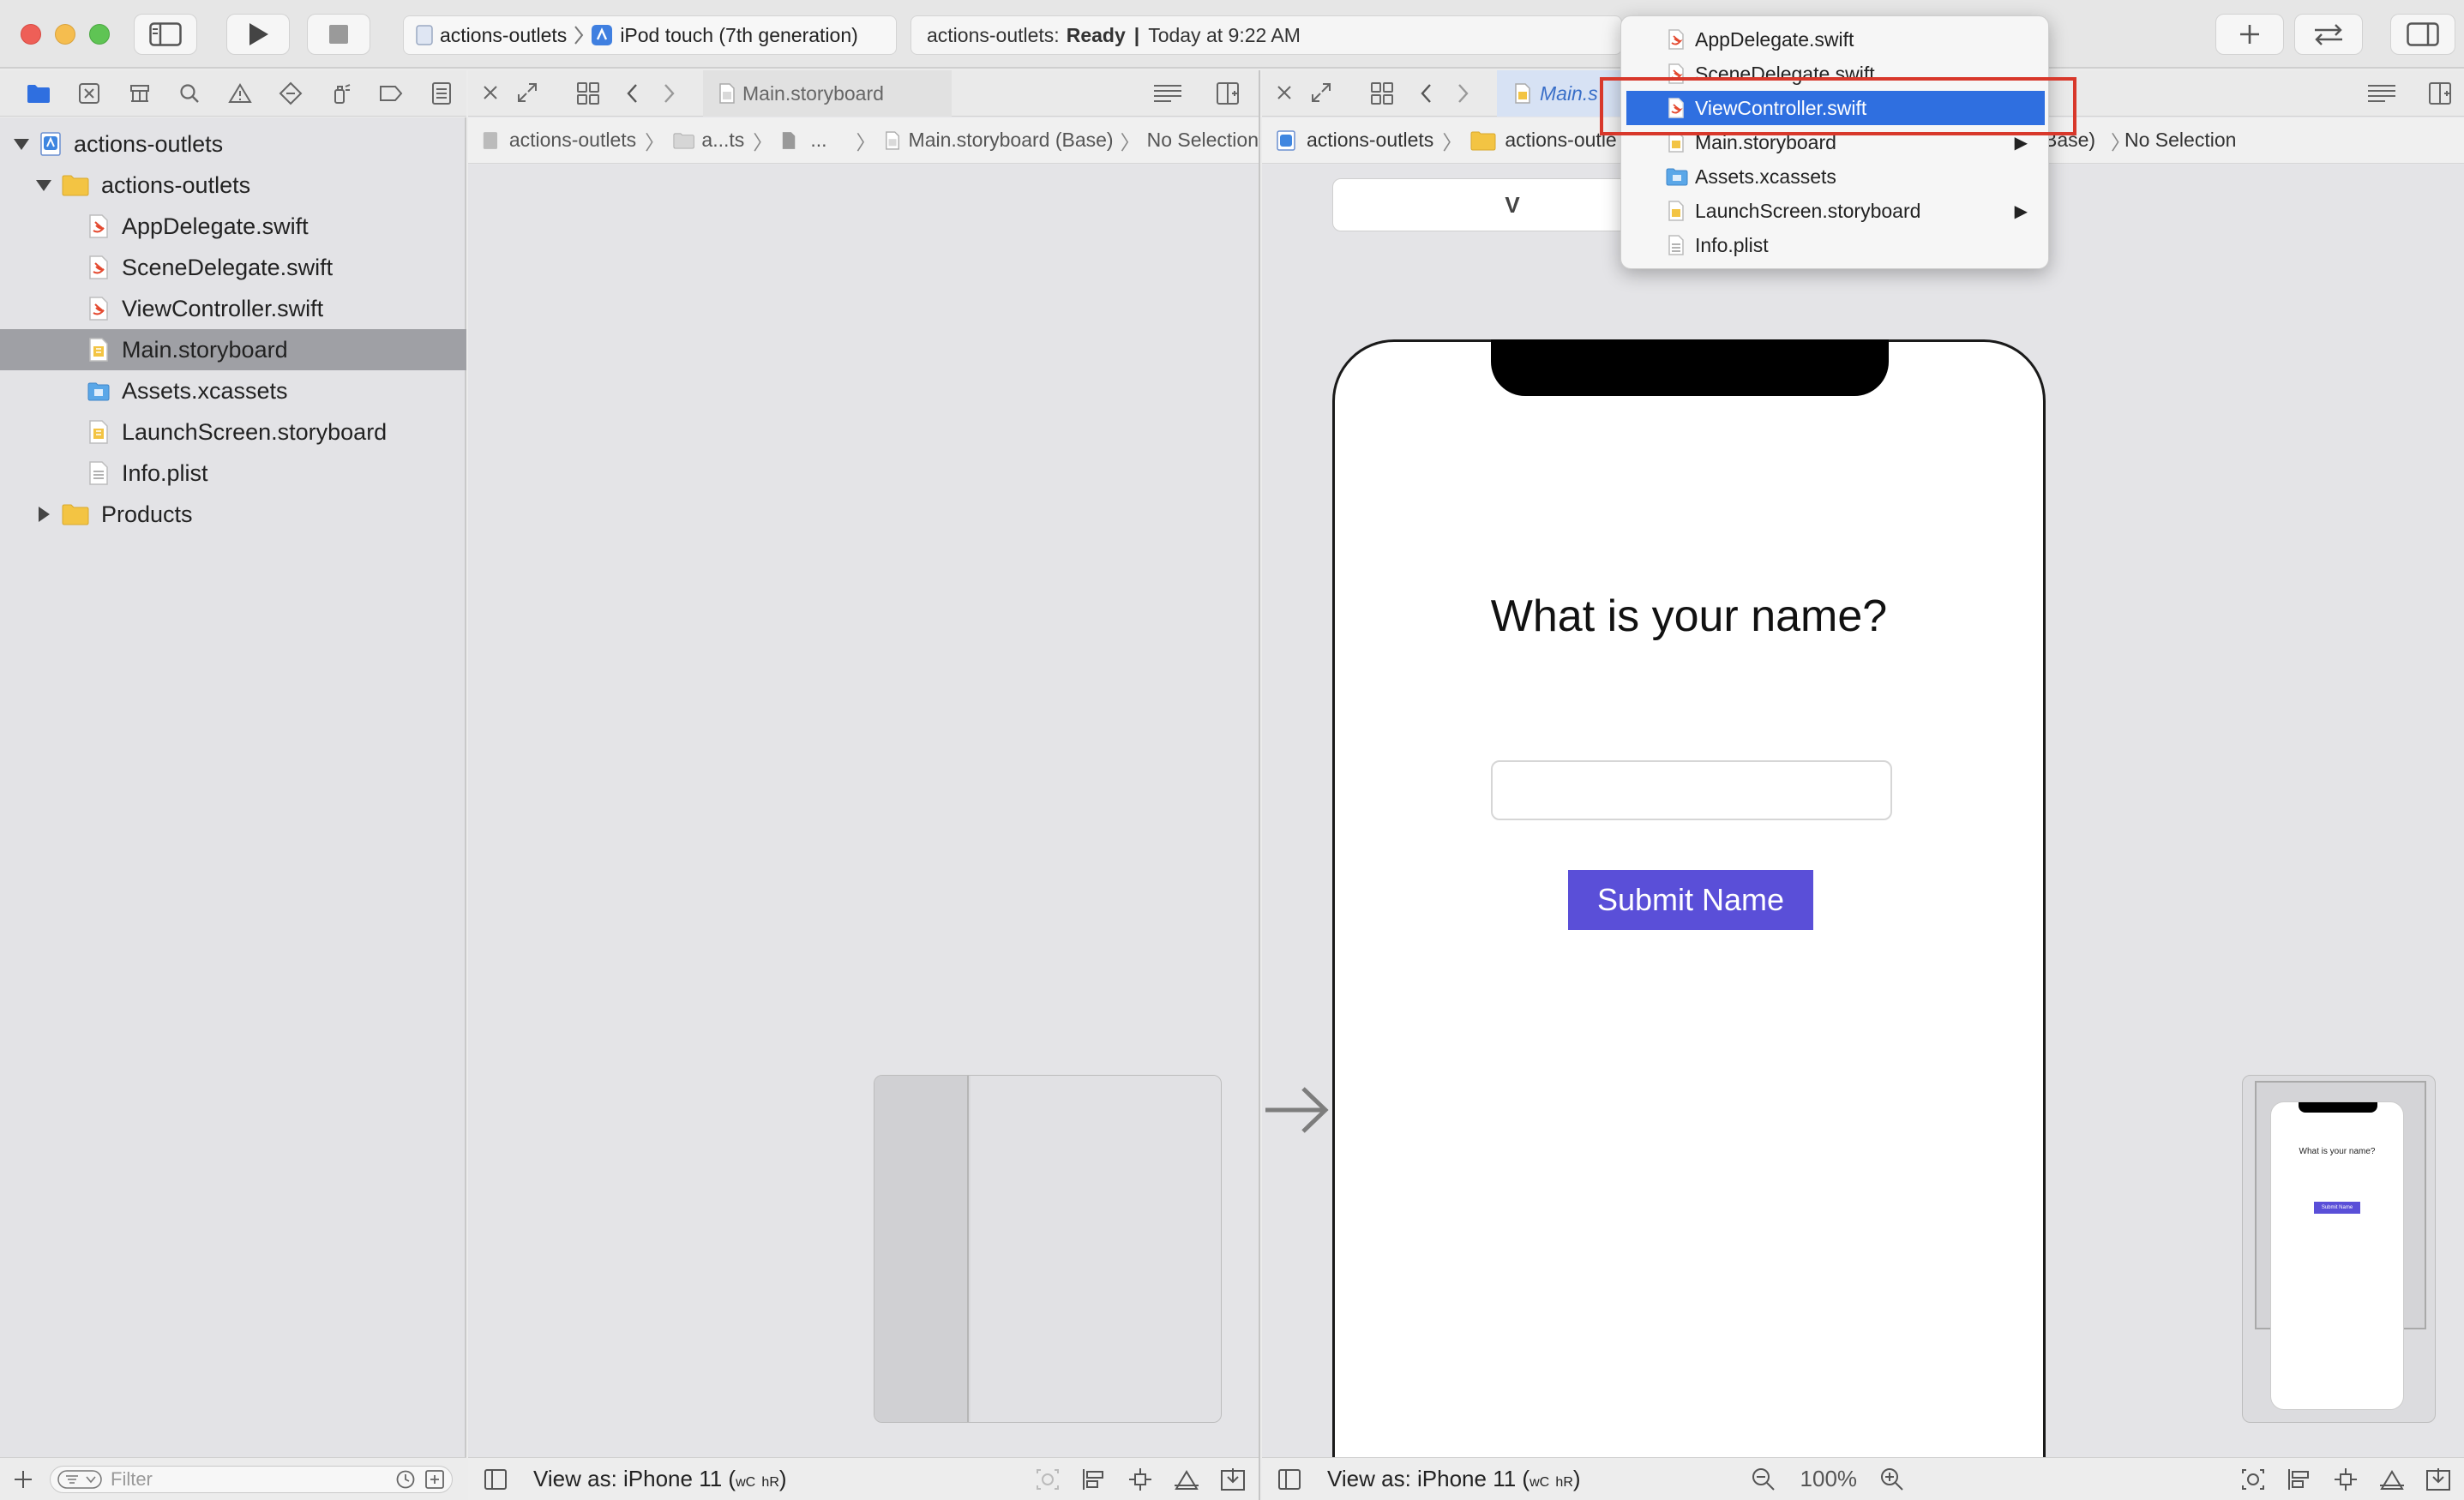 Image resolution: width=2464 pixels, height=1500 pixels. What do you see at coordinates (233, 308) in the screenshot?
I see `tree-row-file: ViewController.swift` at bounding box center [233, 308].